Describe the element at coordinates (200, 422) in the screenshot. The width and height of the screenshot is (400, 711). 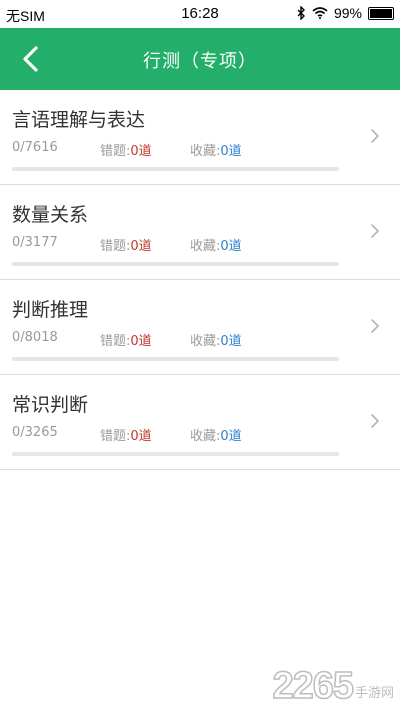
I see `list-item: 常识判断 0/3265 错题:0道 收藏:0道` at that location.